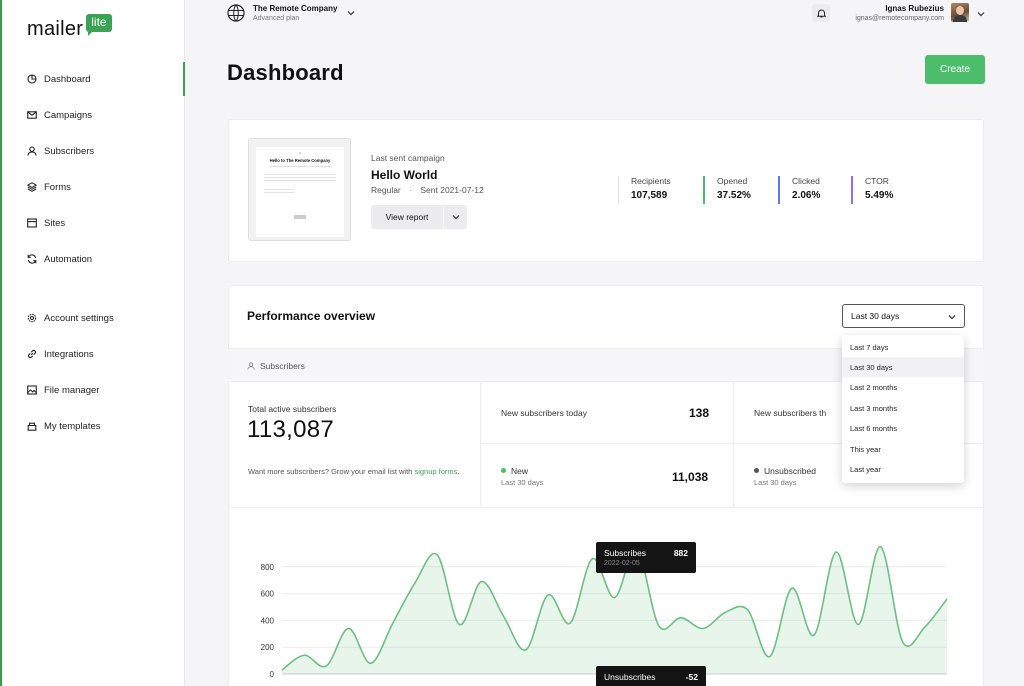  I want to click on range-option-last-2-months: Last 2 months, so click(903, 387).